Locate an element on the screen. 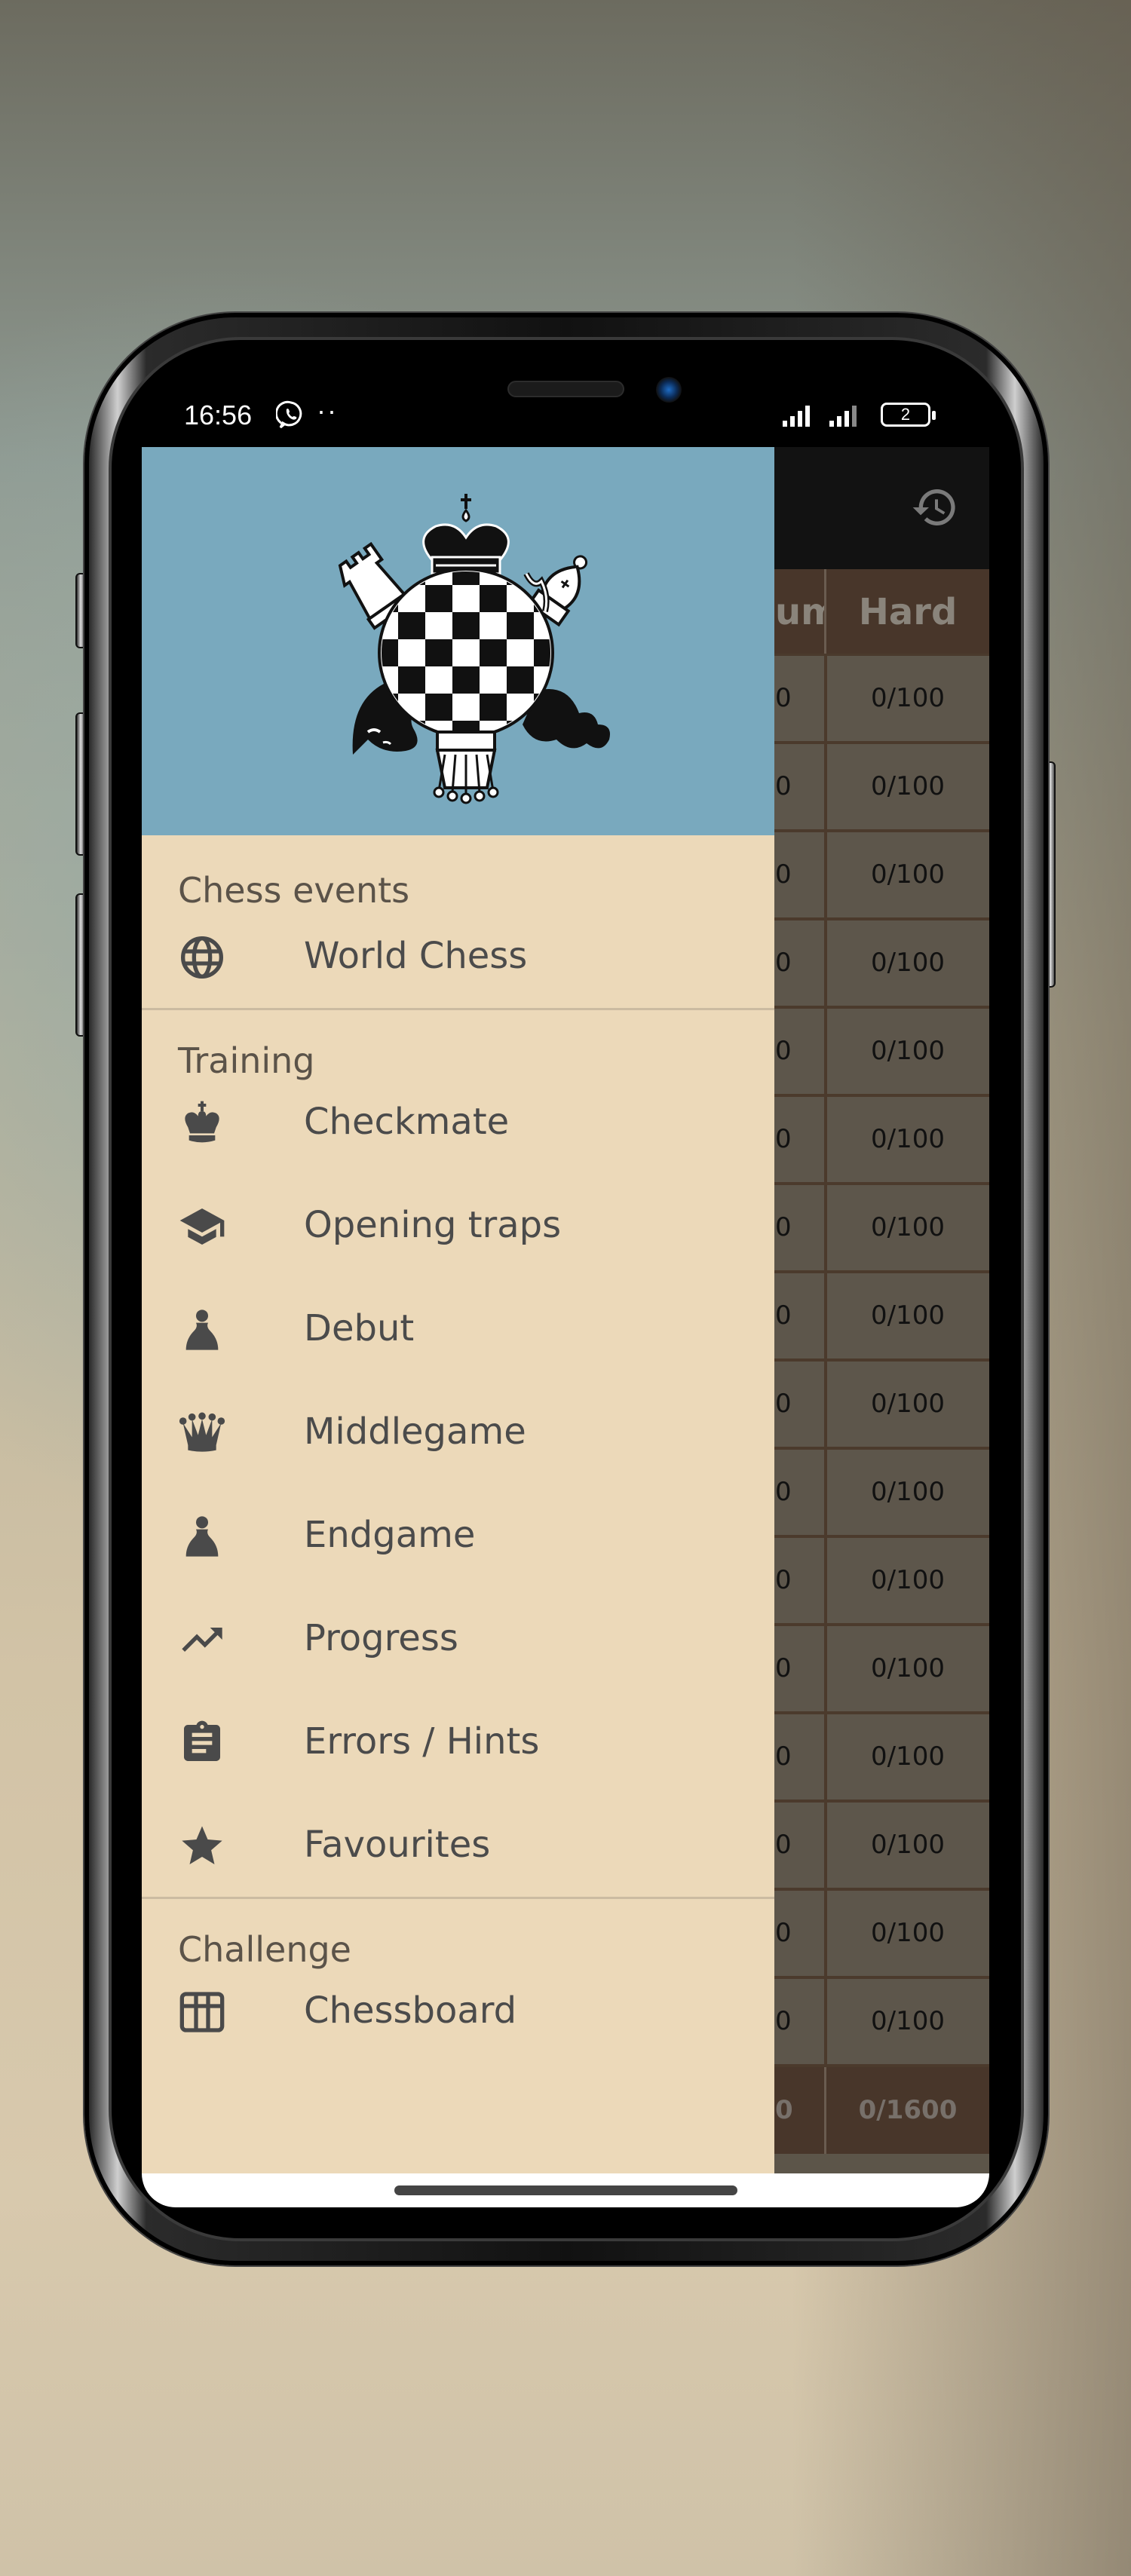  total-medium: 0 is located at coordinates (784, 2110).